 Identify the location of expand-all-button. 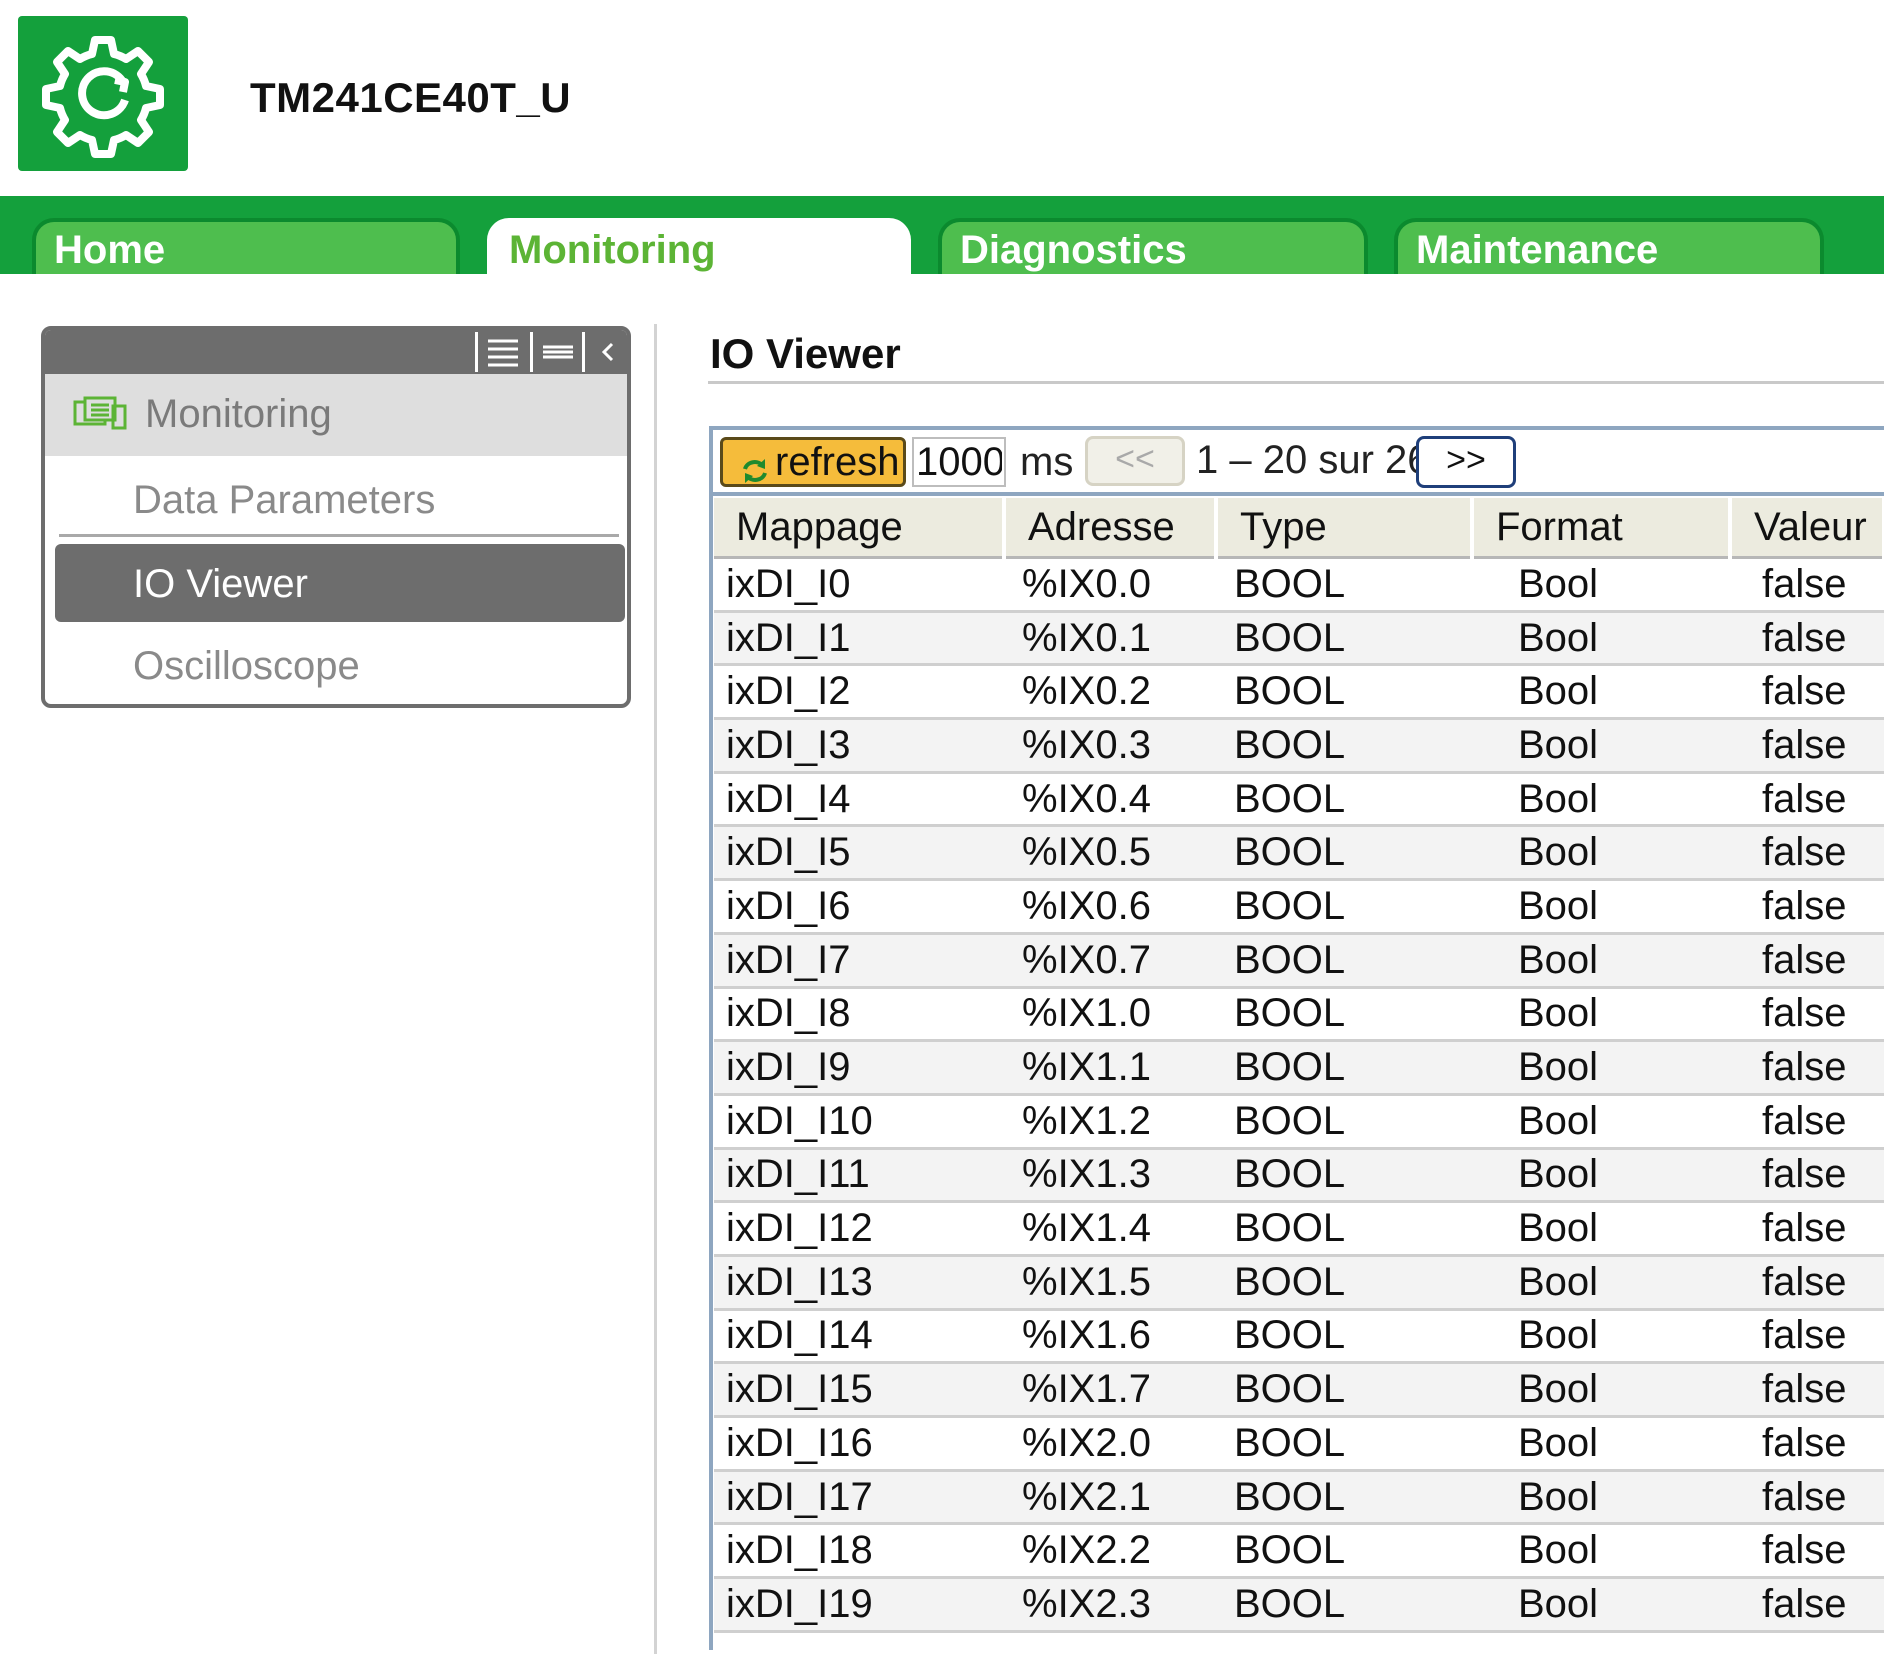
(501, 352).